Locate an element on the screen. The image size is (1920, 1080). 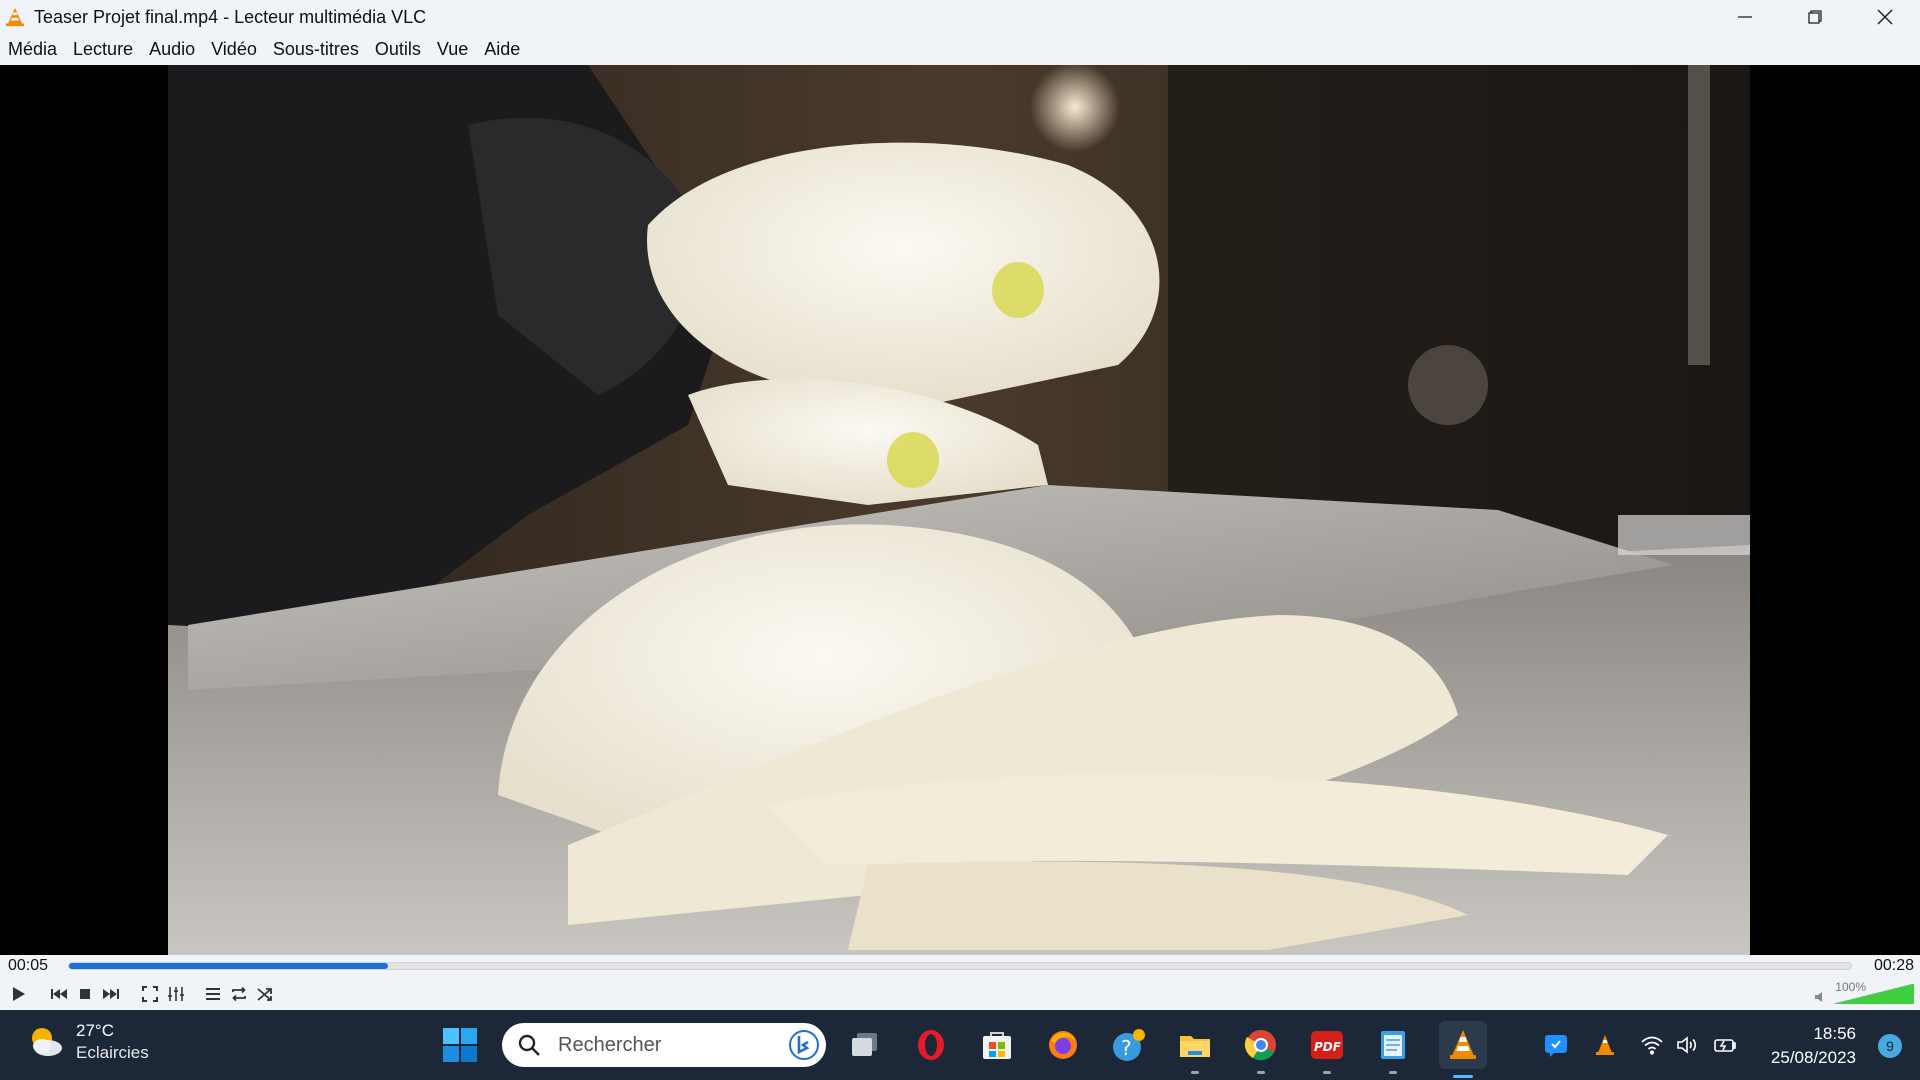
vlc-tray-button is located at coordinates (1605, 1045).